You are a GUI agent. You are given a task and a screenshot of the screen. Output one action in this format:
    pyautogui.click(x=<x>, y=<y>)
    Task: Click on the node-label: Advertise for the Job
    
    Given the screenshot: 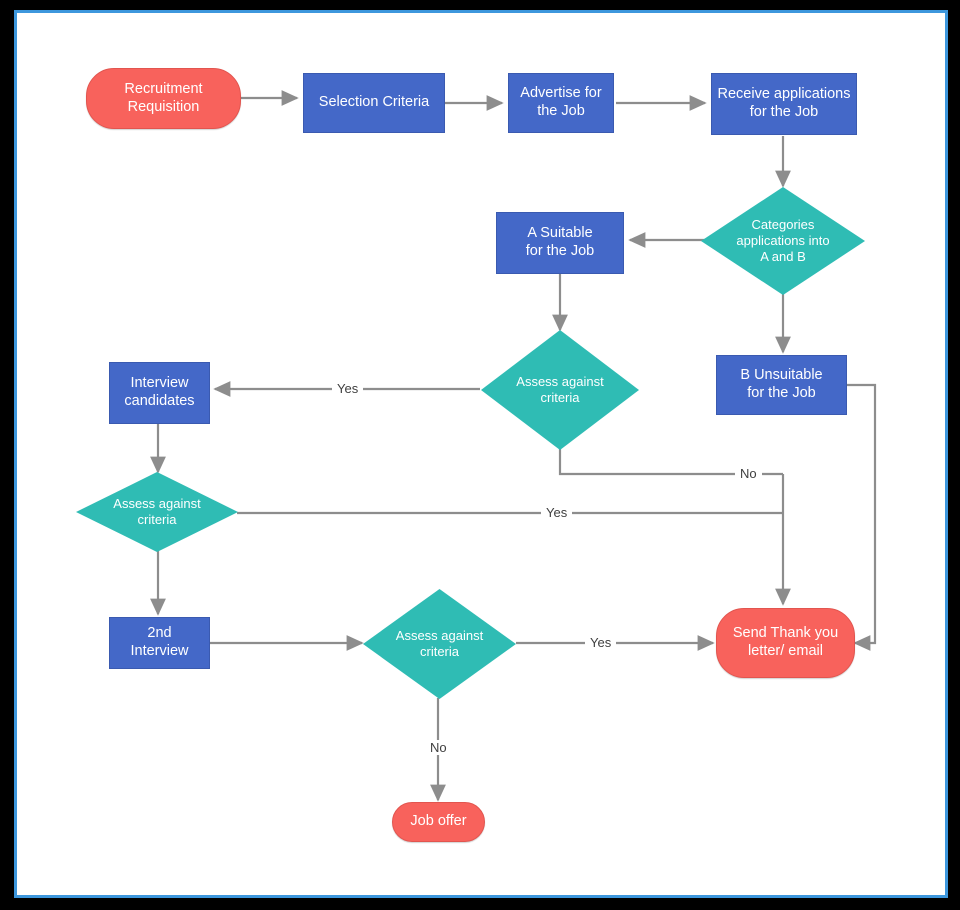 What is the action you would take?
    pyautogui.click(x=561, y=102)
    